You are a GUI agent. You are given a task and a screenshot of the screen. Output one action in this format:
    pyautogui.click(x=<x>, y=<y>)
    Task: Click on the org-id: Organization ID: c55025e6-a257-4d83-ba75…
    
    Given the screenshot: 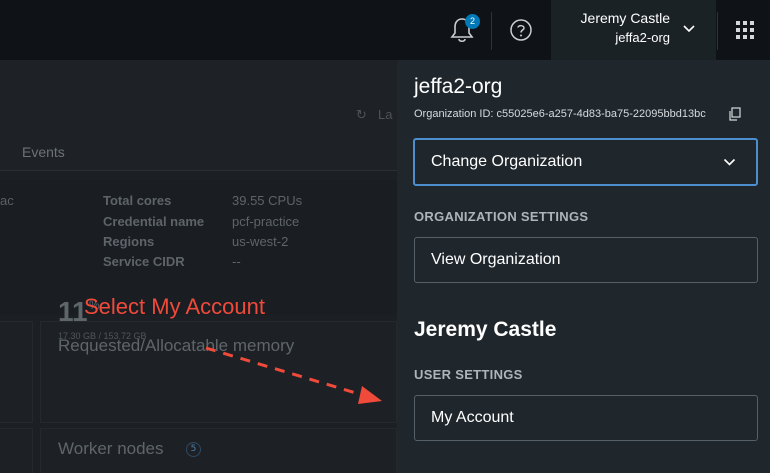 What is the action you would take?
    pyautogui.click(x=560, y=114)
    